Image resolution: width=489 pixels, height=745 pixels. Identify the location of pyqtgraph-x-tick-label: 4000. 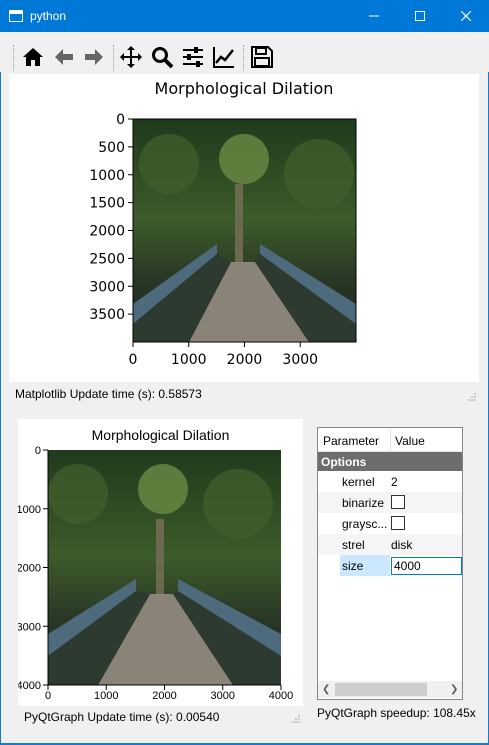
(281, 696).